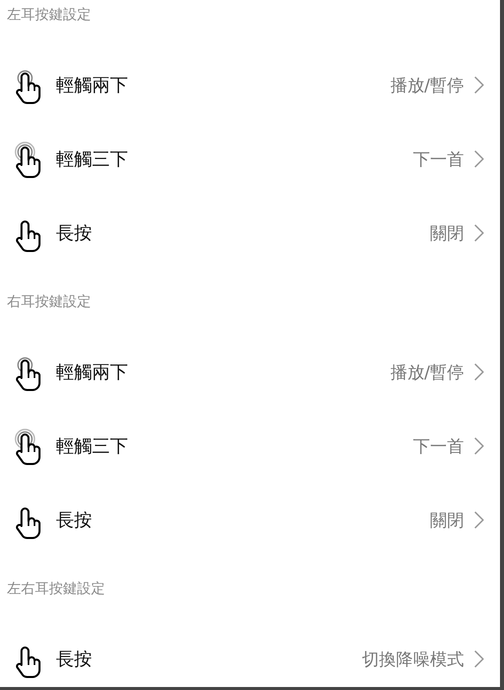 This screenshot has height=690, width=504. Describe the element at coordinates (49, 15) in the screenshot. I see `section-header: 左耳按鍵設定` at that location.